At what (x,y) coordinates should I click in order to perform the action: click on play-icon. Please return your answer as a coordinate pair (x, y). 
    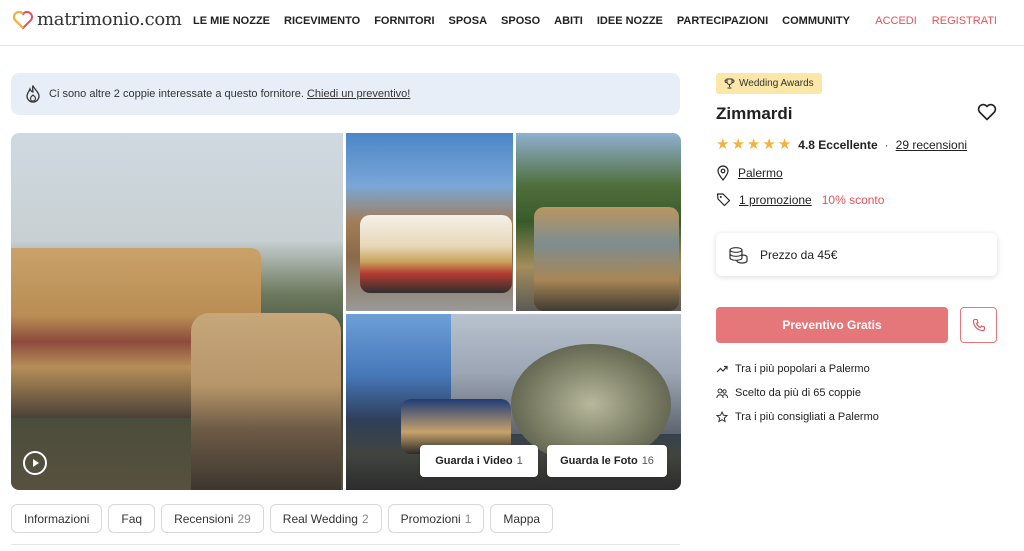
    Looking at the image, I should click on (36, 463).